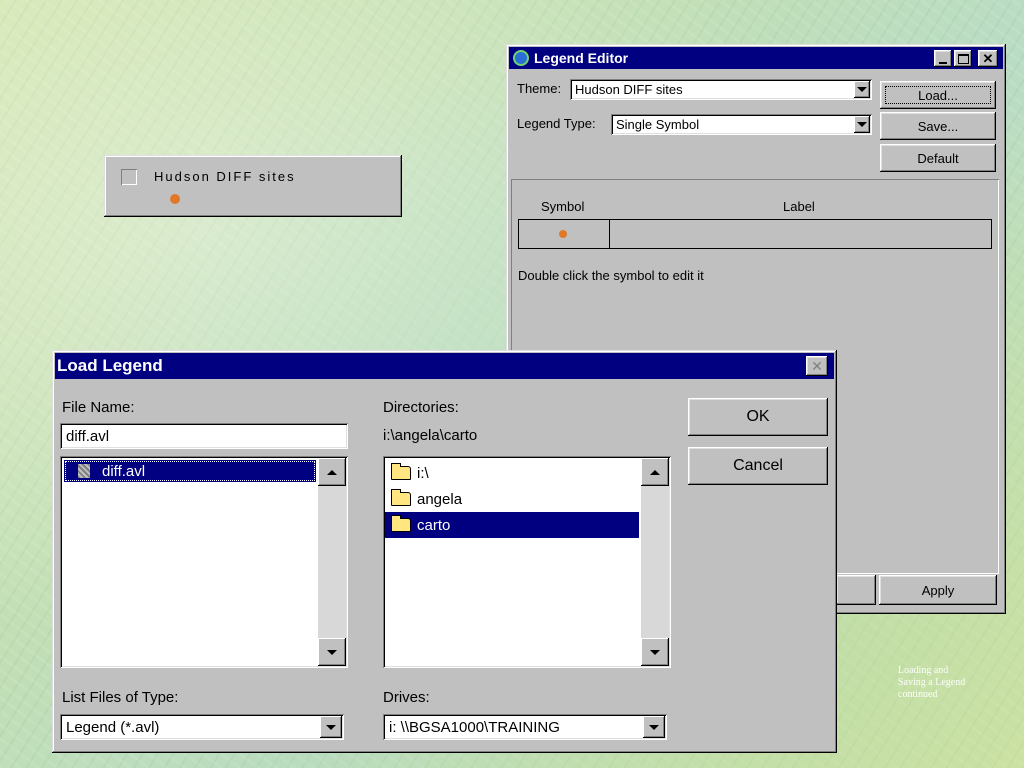  I want to click on caption-line-3: continued, so click(918, 694).